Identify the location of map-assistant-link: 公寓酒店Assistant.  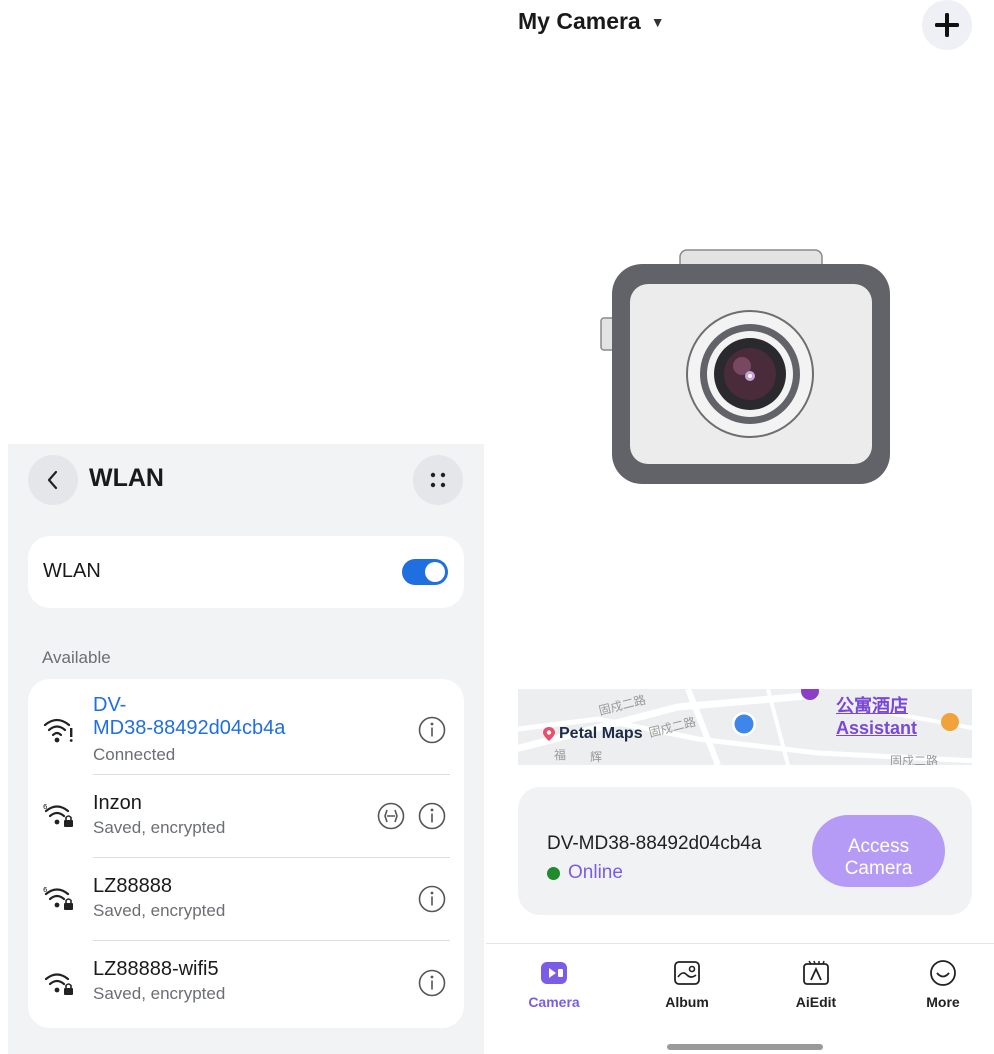
(904, 715).